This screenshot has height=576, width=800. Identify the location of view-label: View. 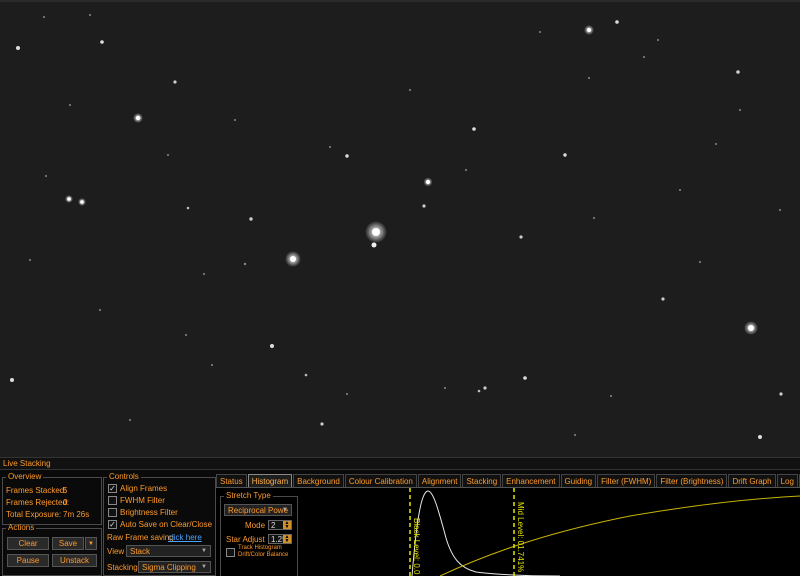
(116, 551).